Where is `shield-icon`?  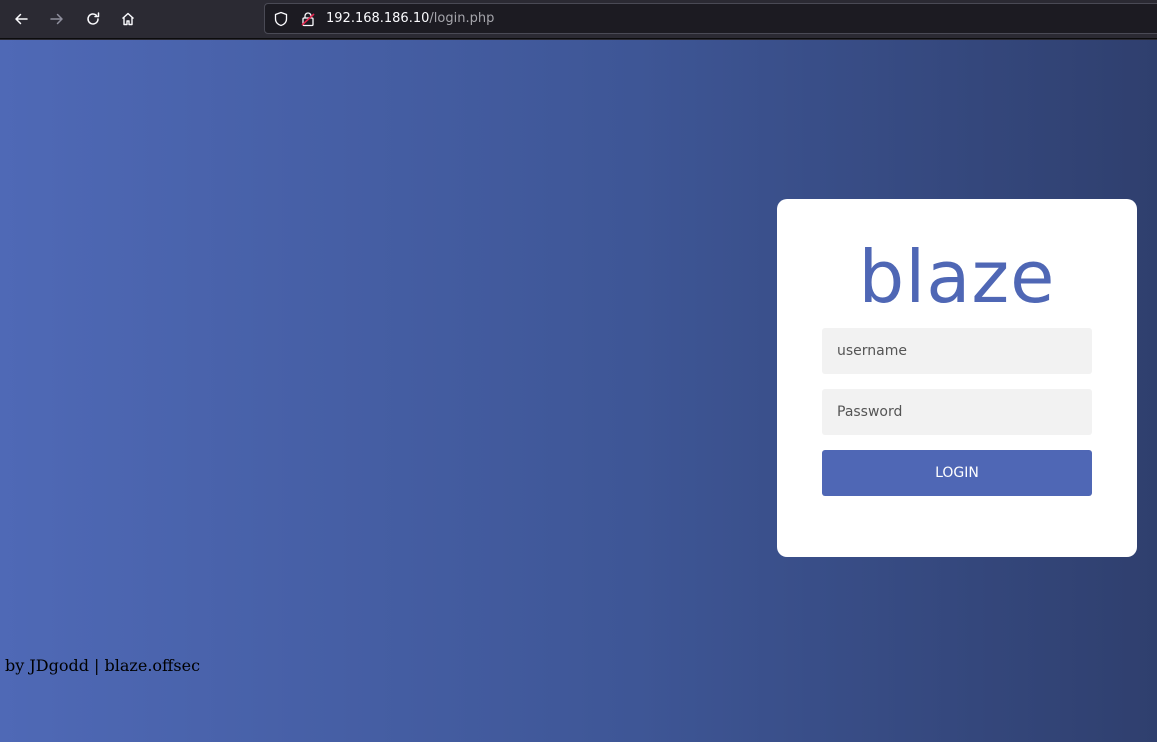 shield-icon is located at coordinates (281, 19).